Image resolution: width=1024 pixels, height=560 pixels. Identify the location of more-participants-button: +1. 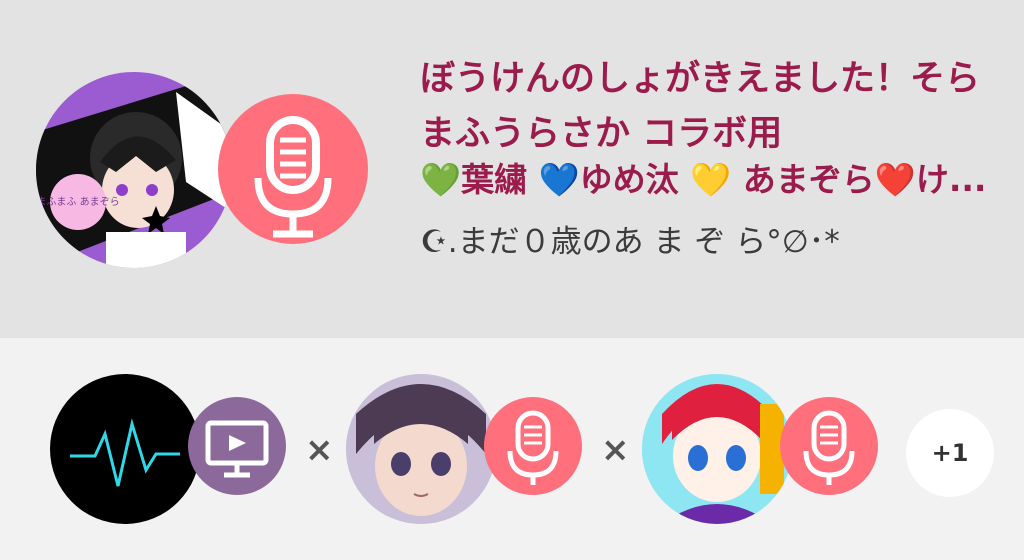
(950, 453).